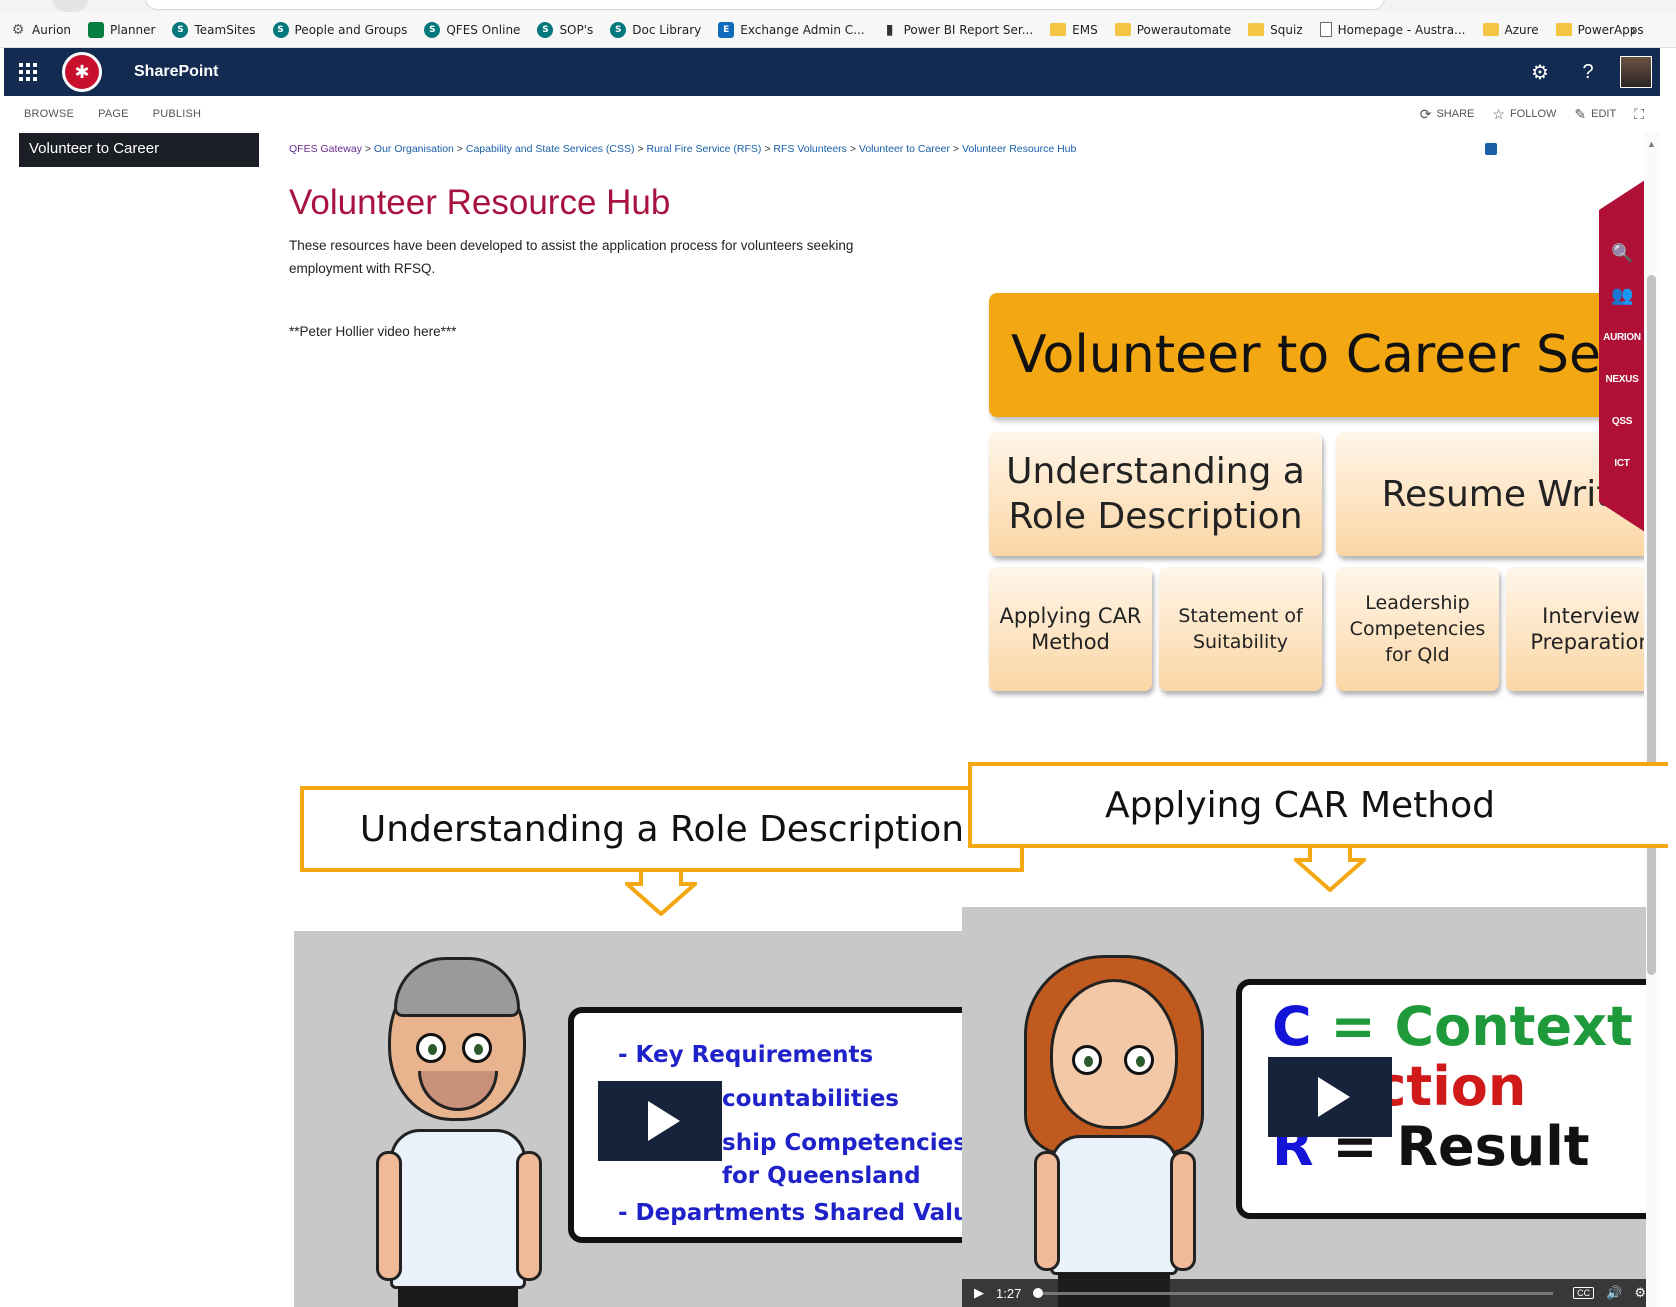  Describe the element at coordinates (1588, 72) in the screenshot. I see `help-icon: ?` at that location.